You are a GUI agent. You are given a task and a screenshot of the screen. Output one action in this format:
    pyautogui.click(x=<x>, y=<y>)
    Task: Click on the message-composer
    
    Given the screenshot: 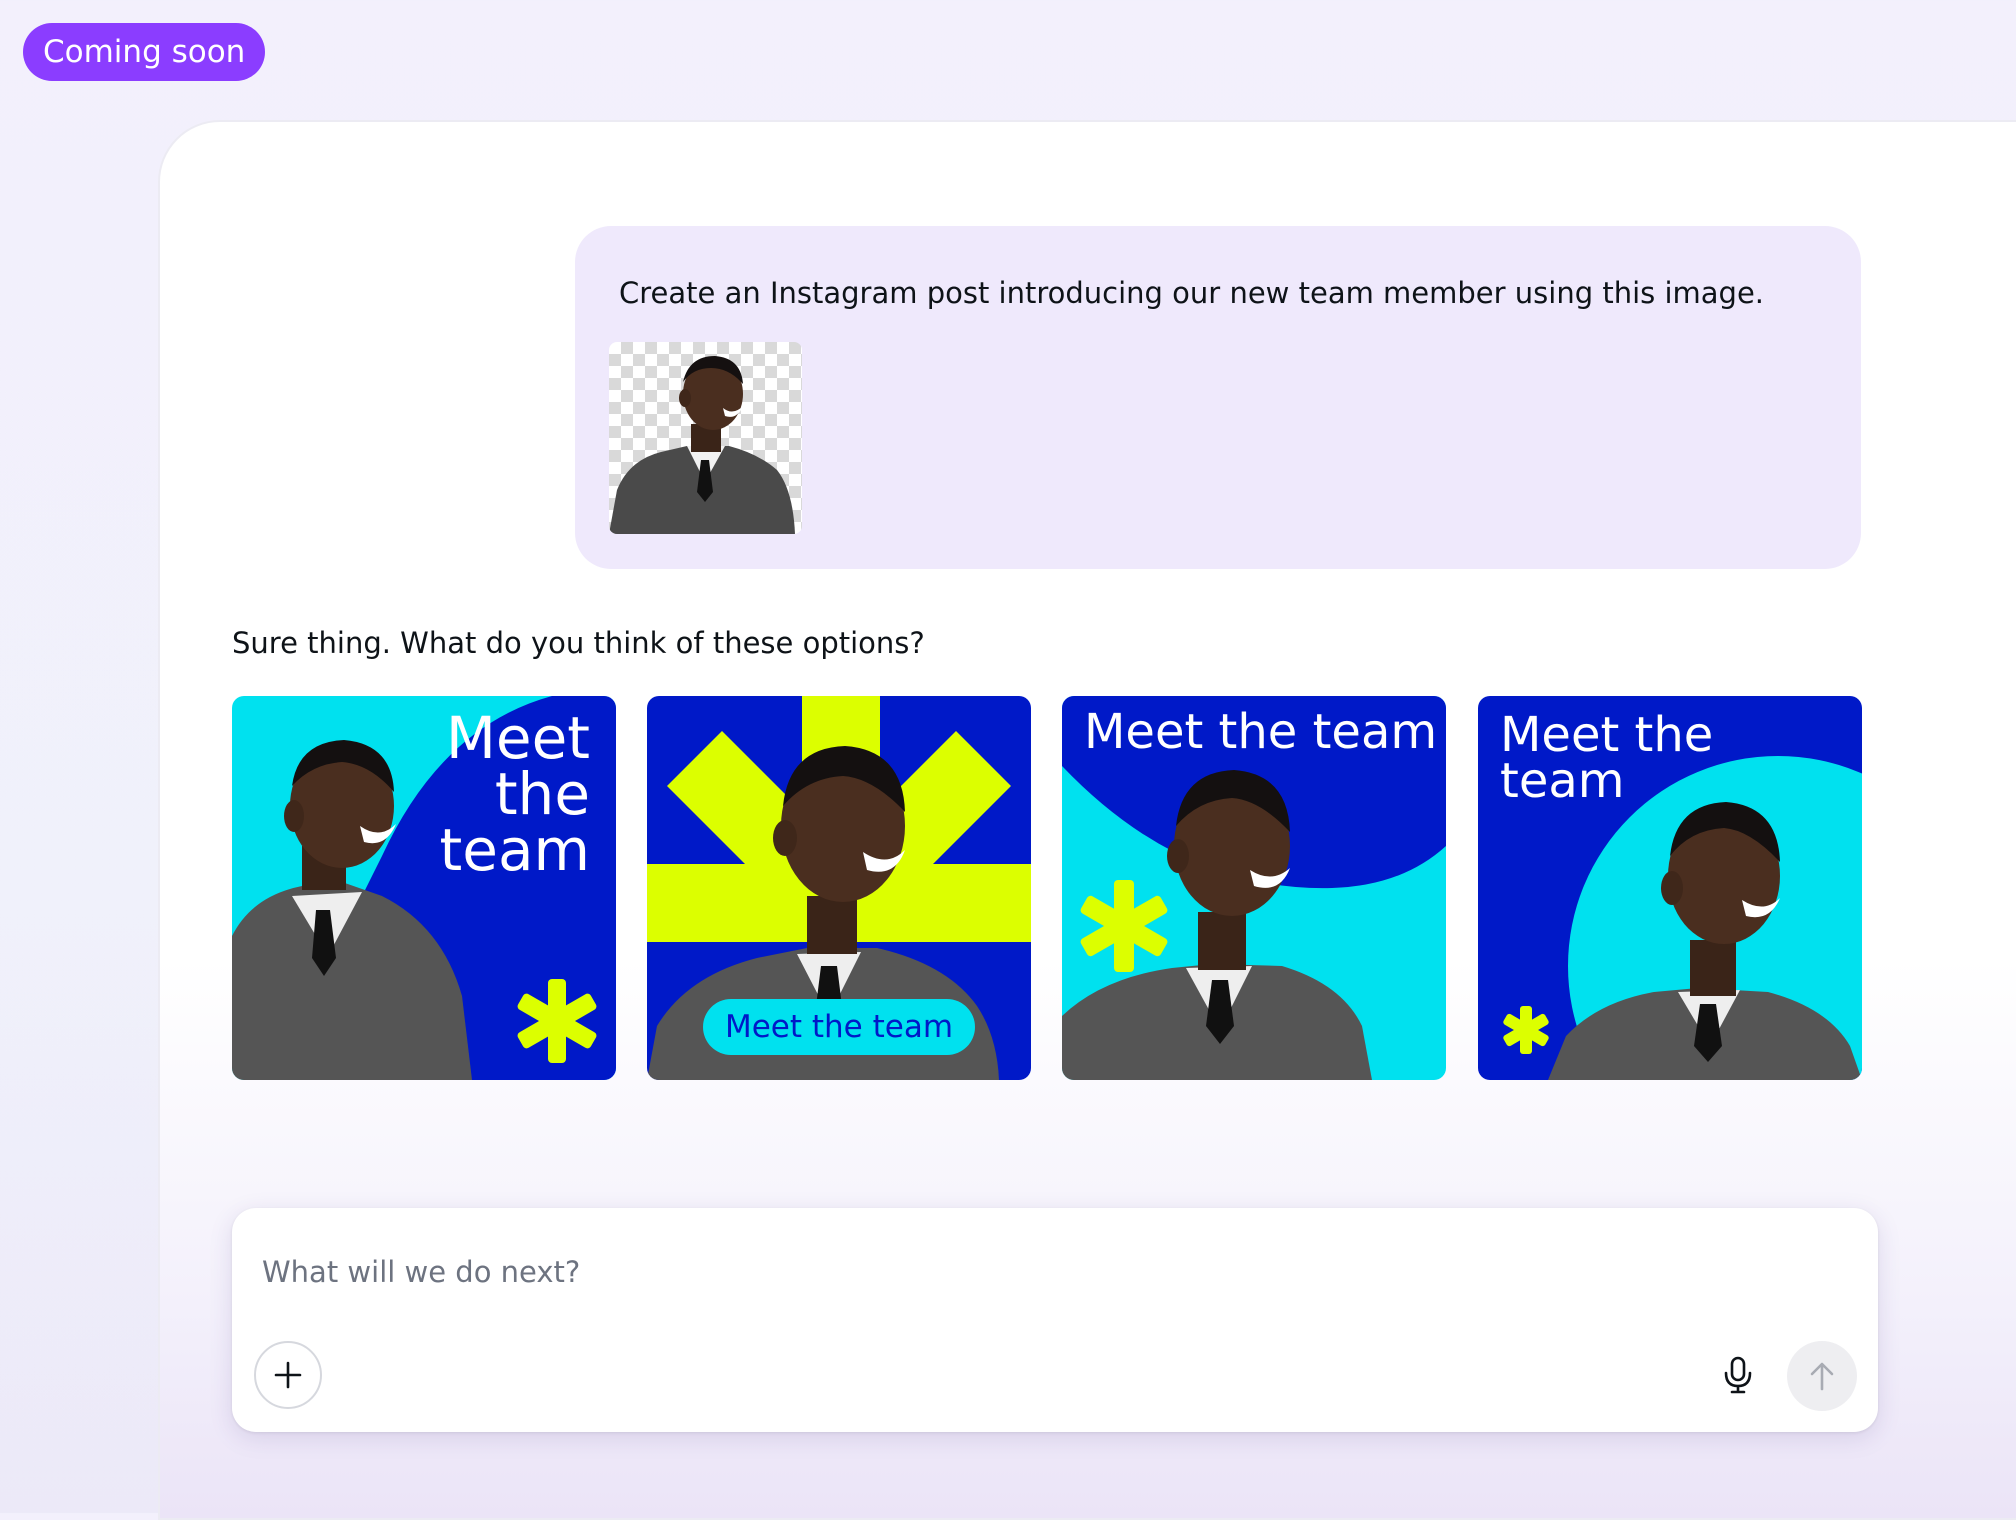 What is the action you would take?
    pyautogui.click(x=1055, y=1320)
    